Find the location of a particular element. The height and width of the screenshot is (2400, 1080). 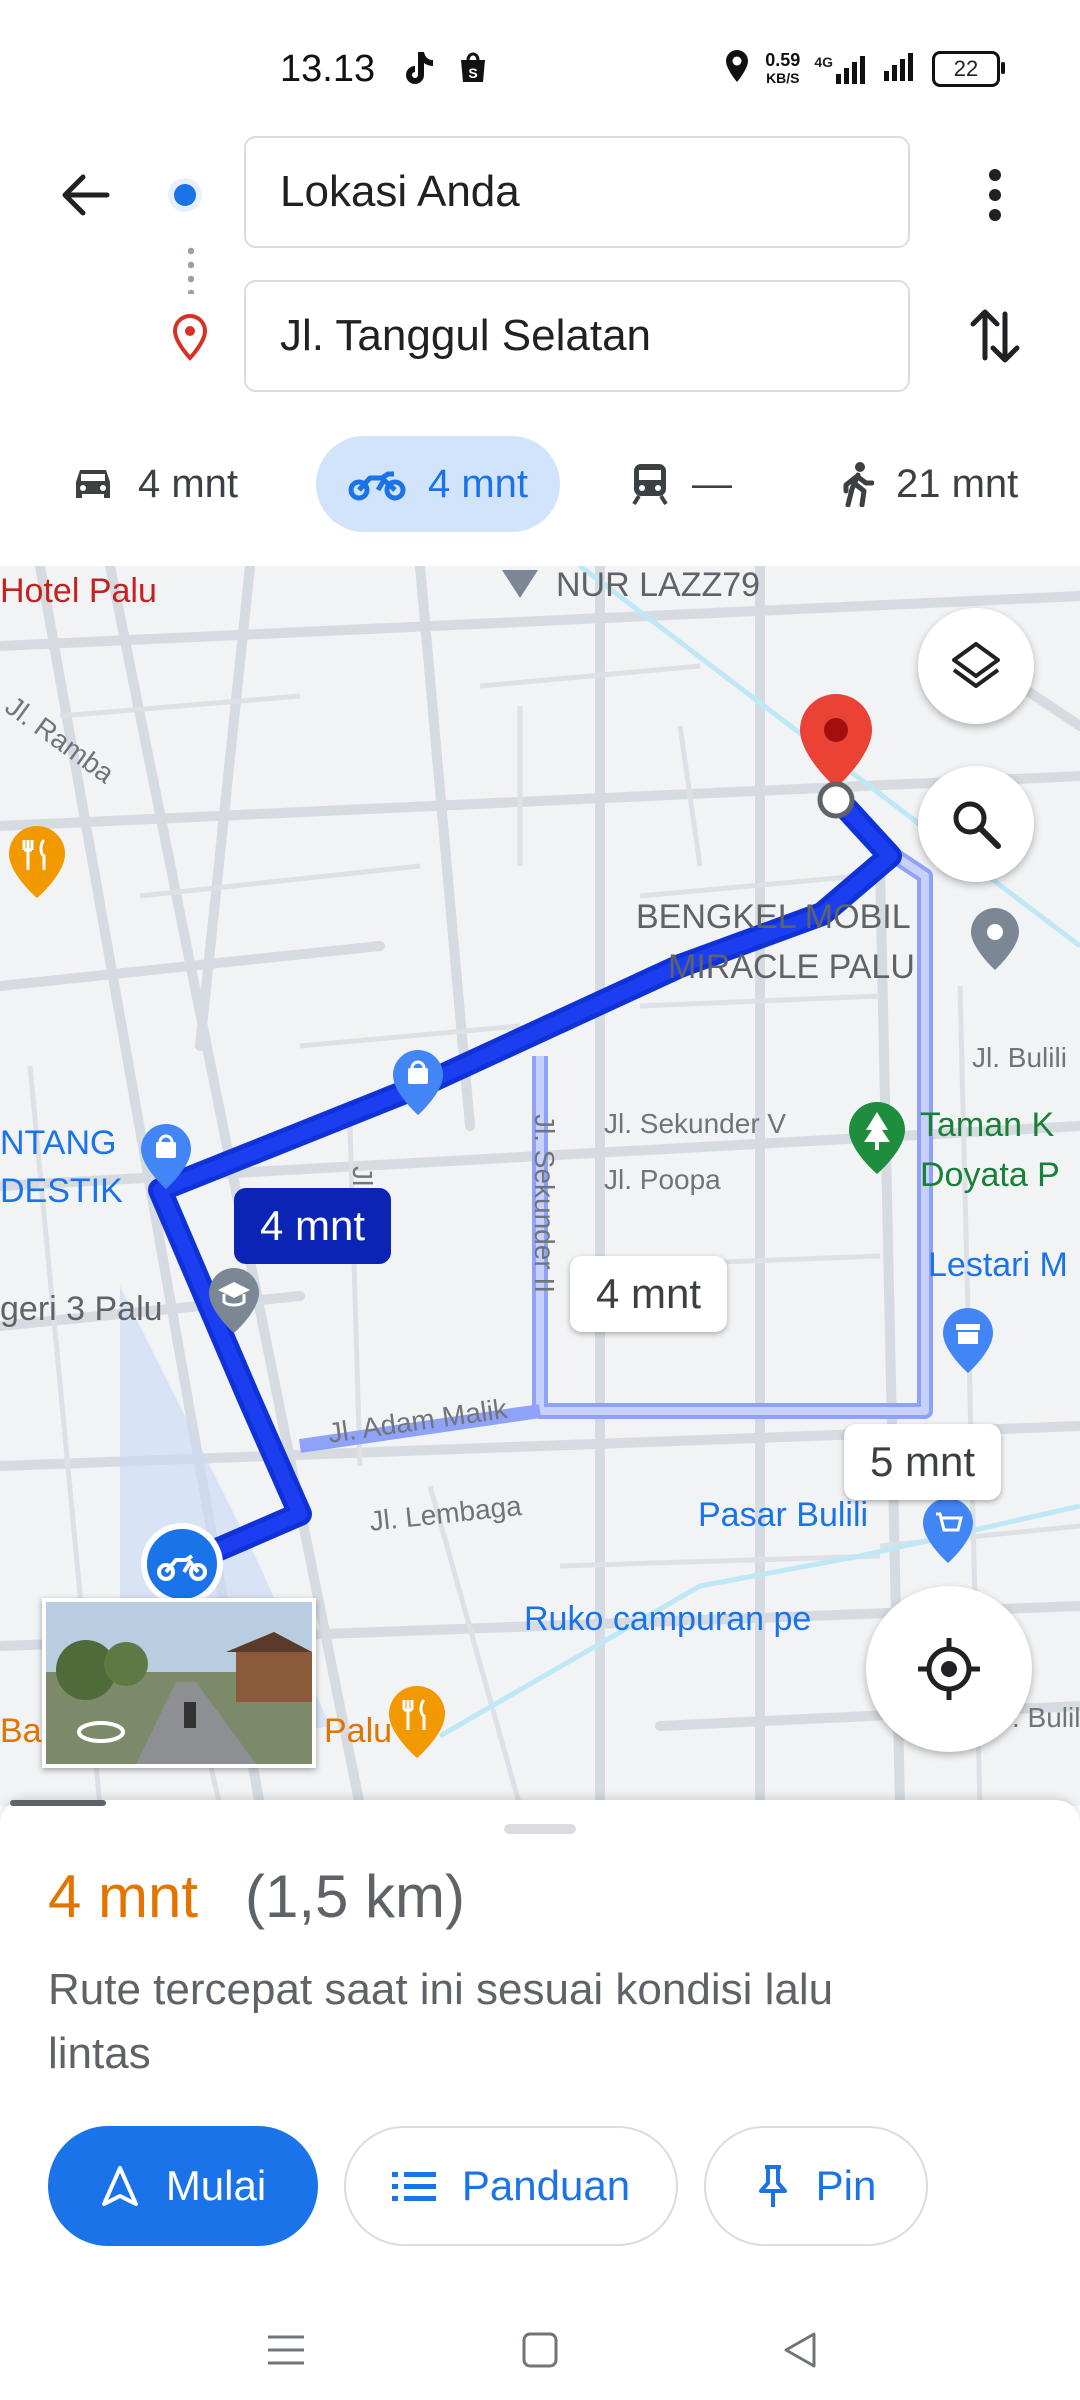

more-options-button is located at coordinates (995, 195).